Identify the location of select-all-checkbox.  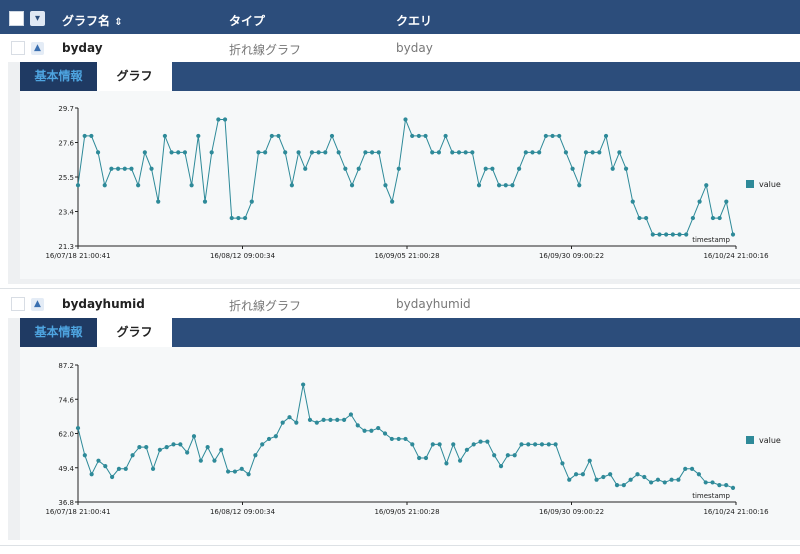
(16, 18).